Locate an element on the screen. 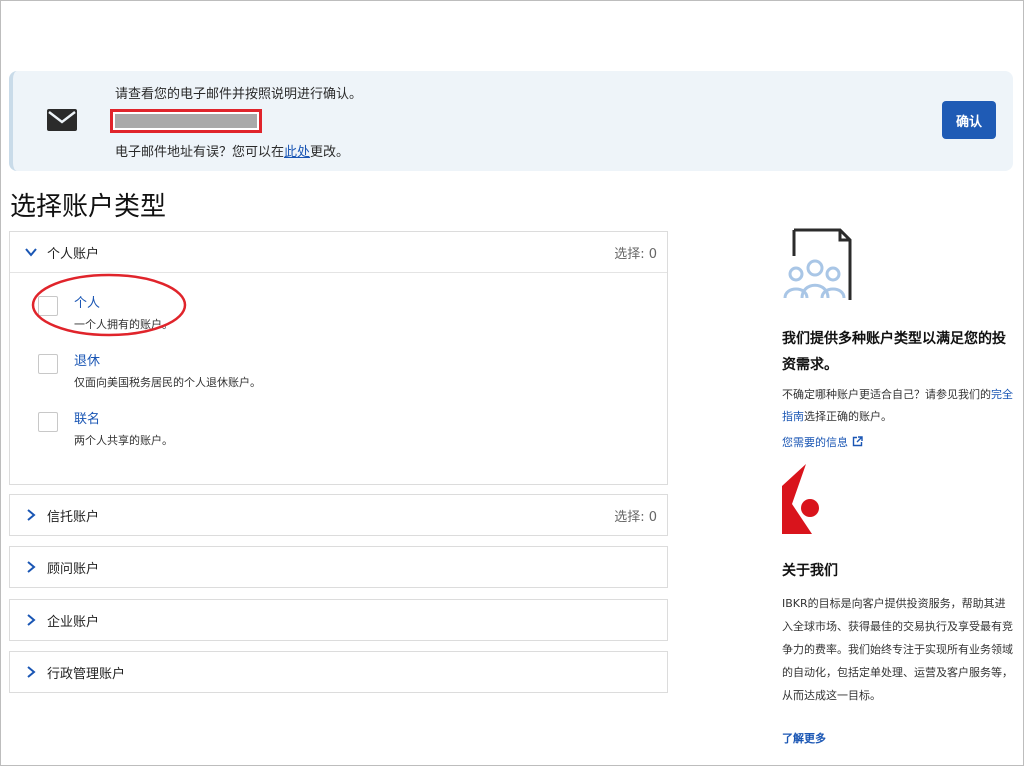  section-label: 个人账户 is located at coordinates (73, 254).